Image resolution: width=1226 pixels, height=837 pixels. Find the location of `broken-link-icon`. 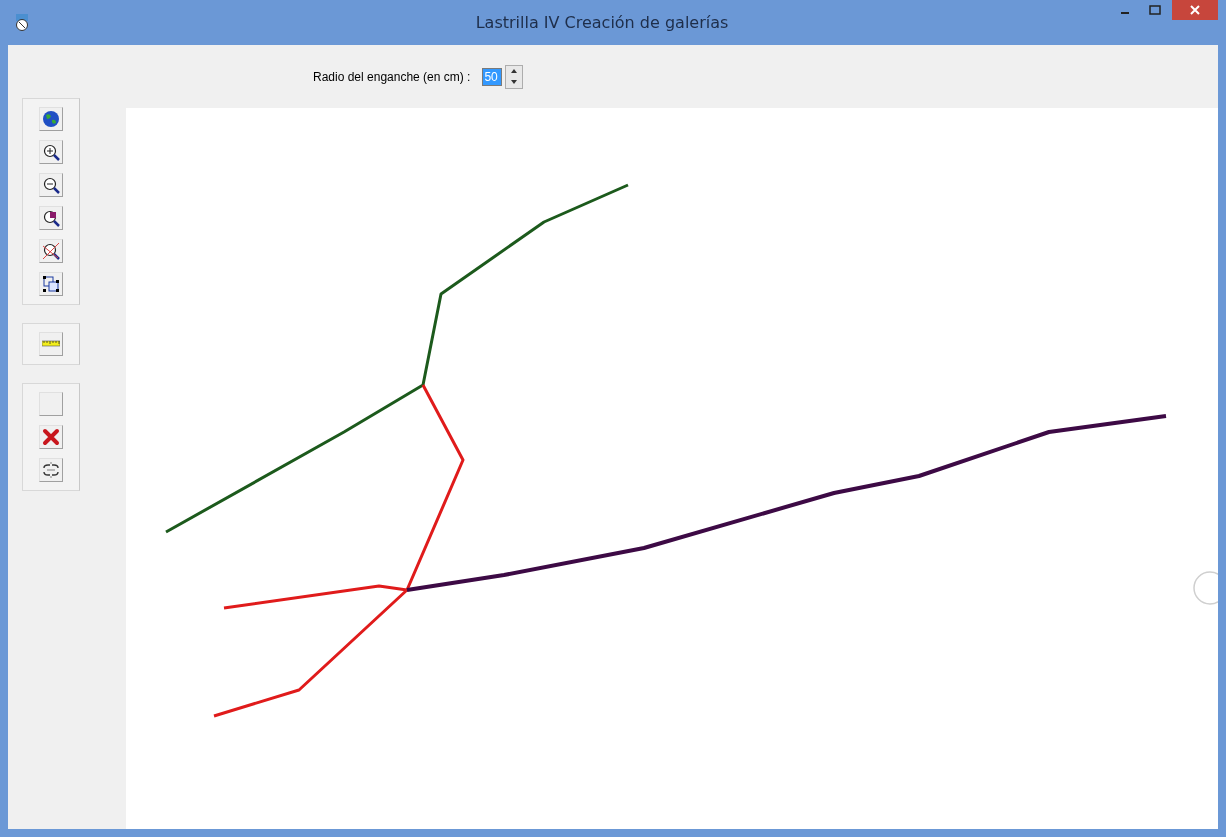

broken-link-icon is located at coordinates (51, 470).